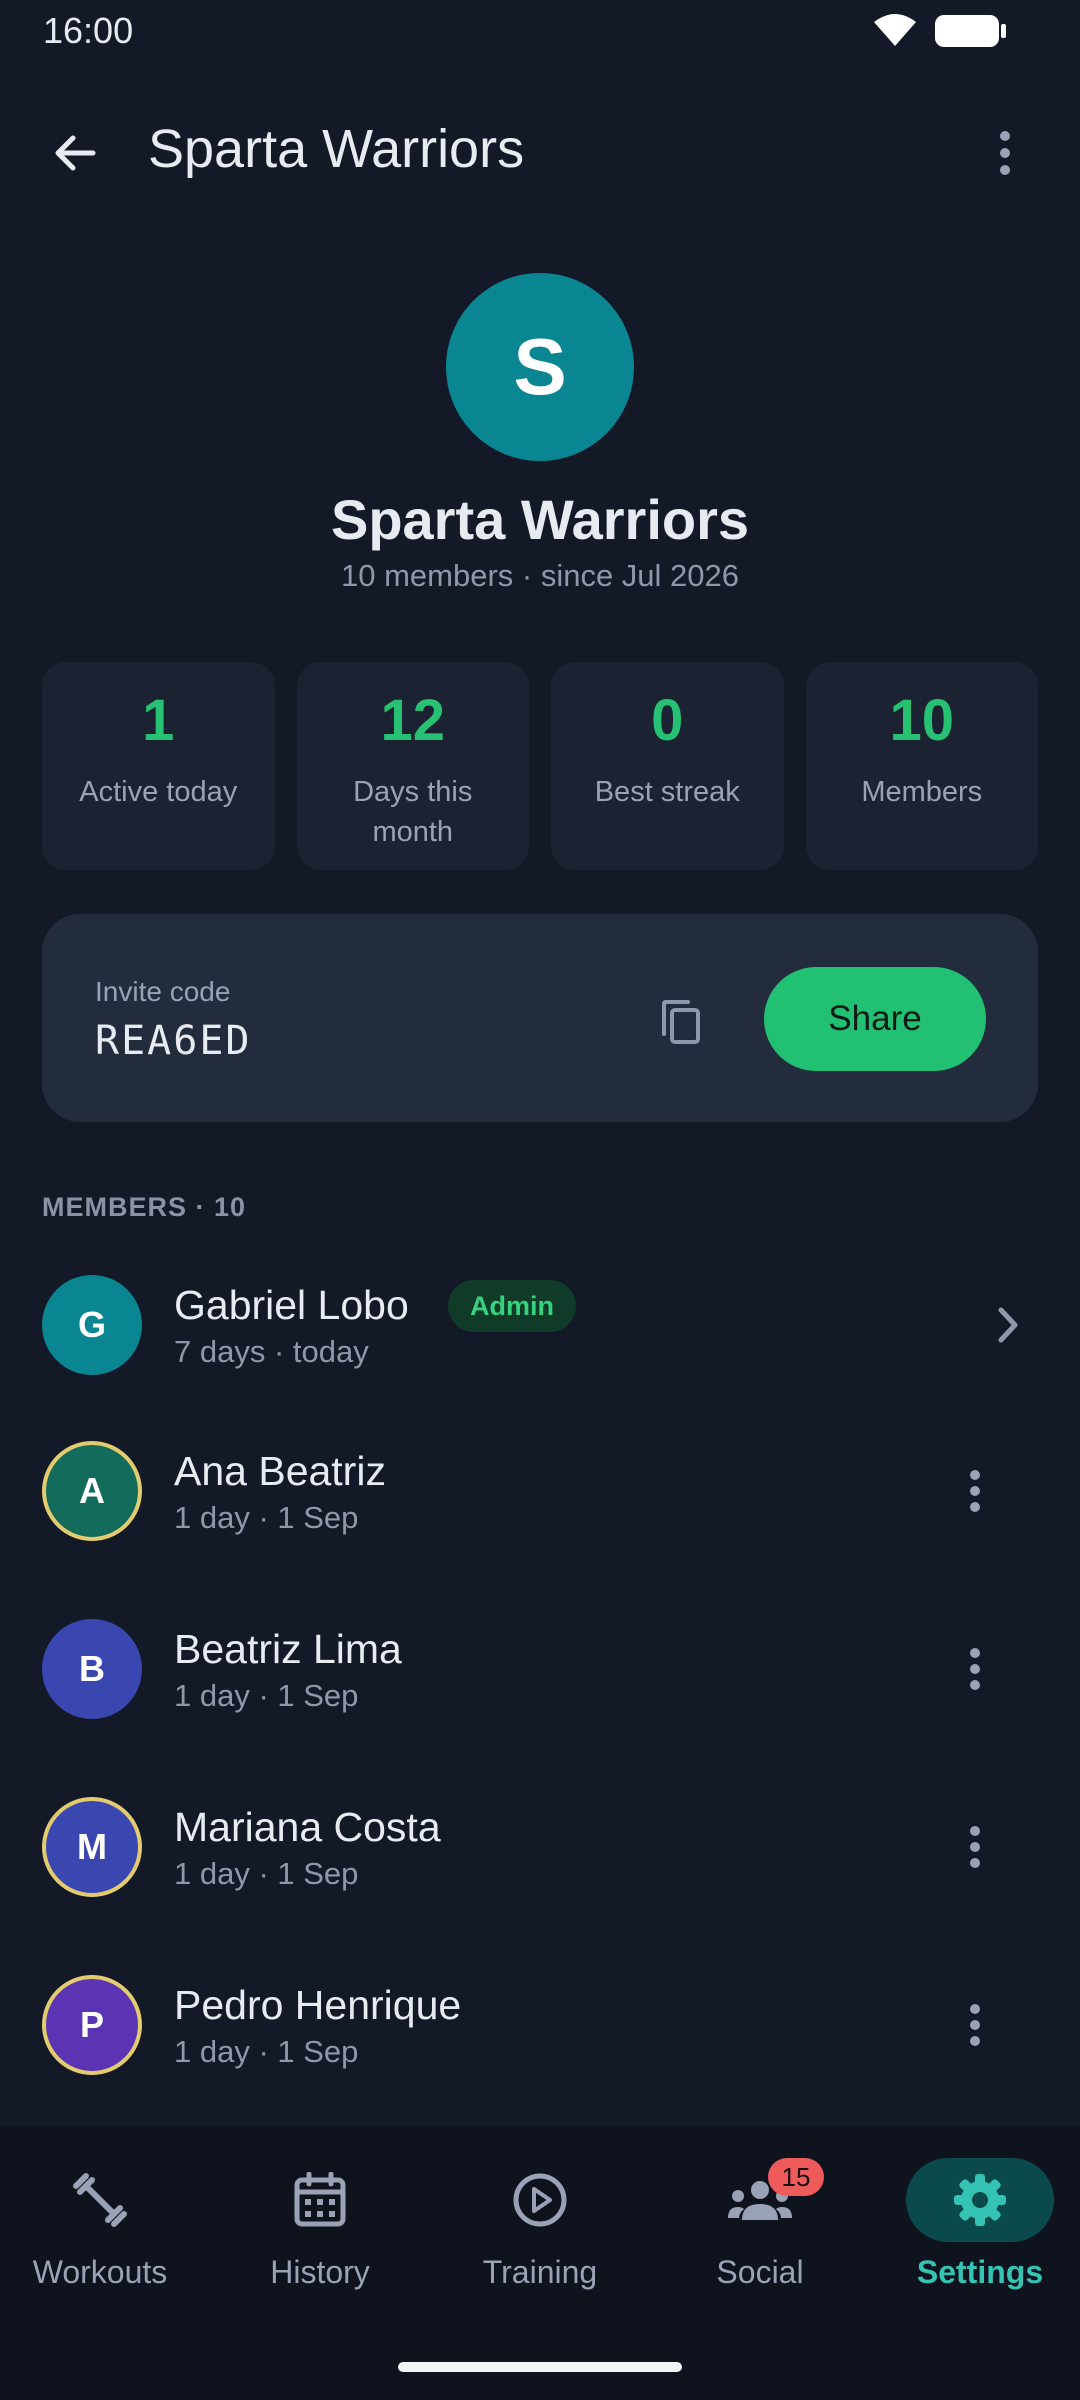 The width and height of the screenshot is (1080, 2400). What do you see at coordinates (92, 1669) in the screenshot?
I see `avatar: B` at bounding box center [92, 1669].